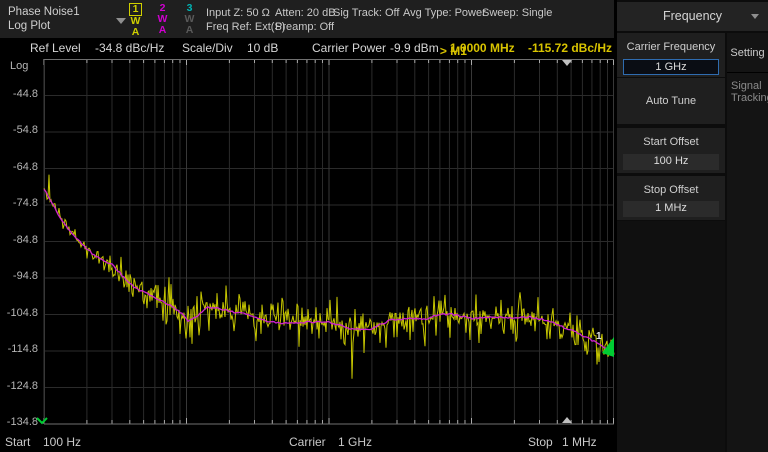  What do you see at coordinates (453, 51) in the screenshot?
I see `marker-name: > M1` at bounding box center [453, 51].